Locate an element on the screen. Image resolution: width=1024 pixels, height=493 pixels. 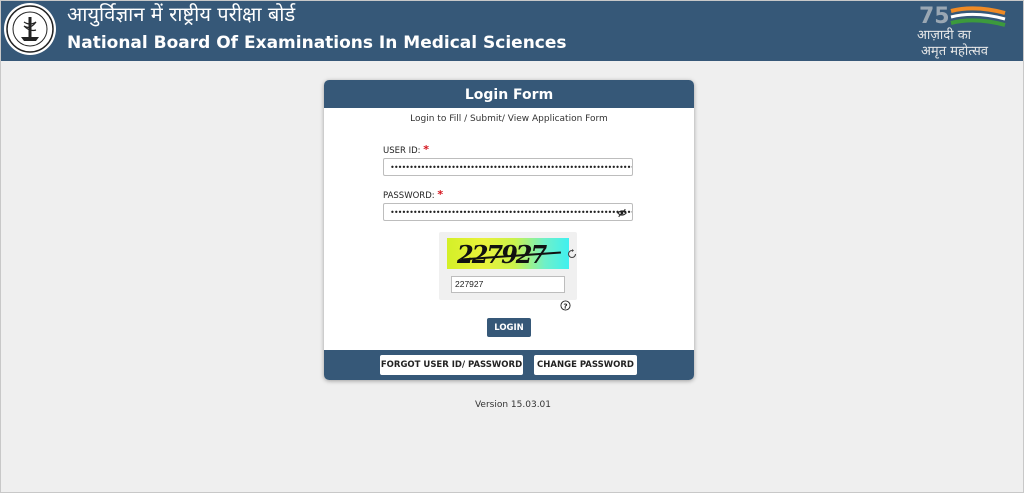
login-button: LOGIN is located at coordinates (509, 327).